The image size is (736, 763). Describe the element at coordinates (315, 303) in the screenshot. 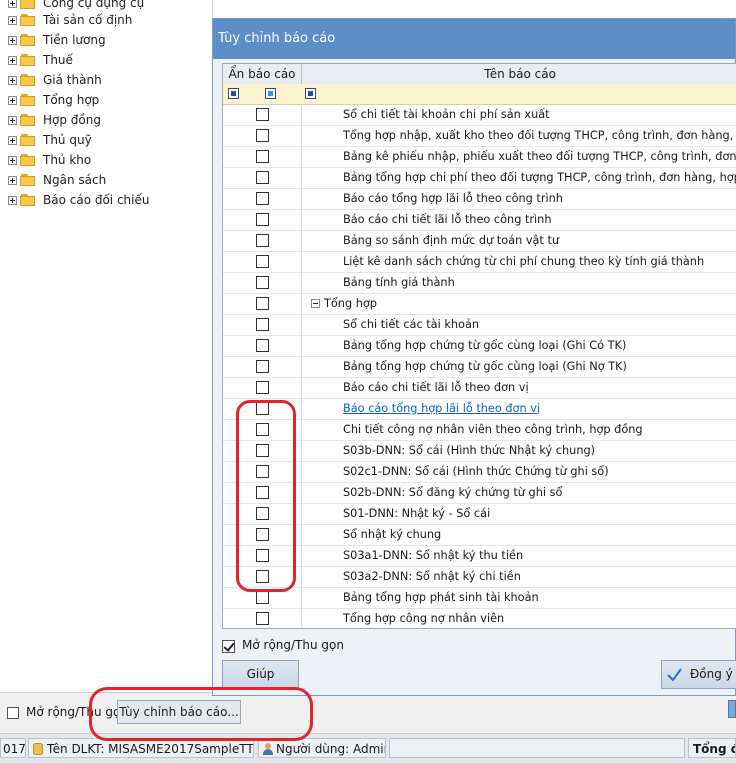

I see `minus-collapser-icon` at that location.